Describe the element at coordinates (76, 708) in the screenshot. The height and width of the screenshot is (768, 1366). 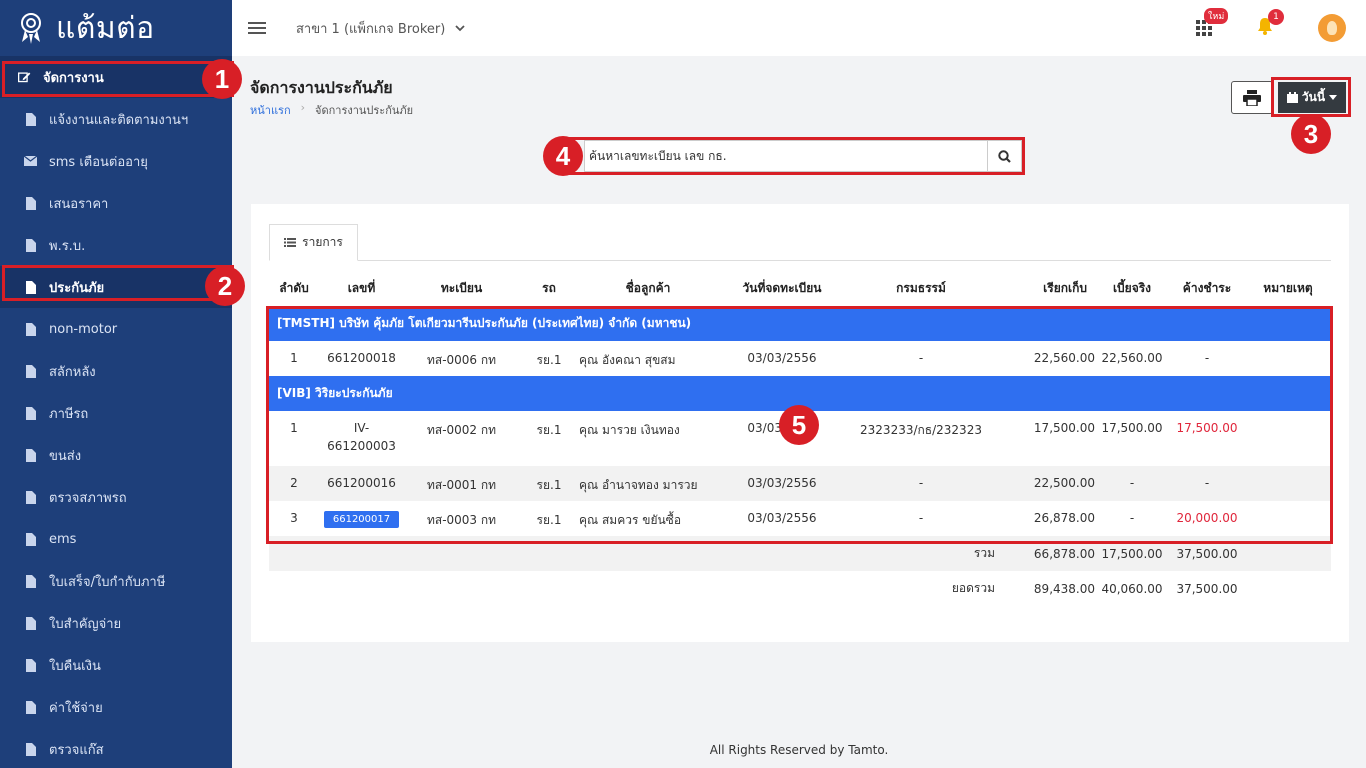
I see `sidebar-item-label: ค่าใช้จ่าย` at that location.